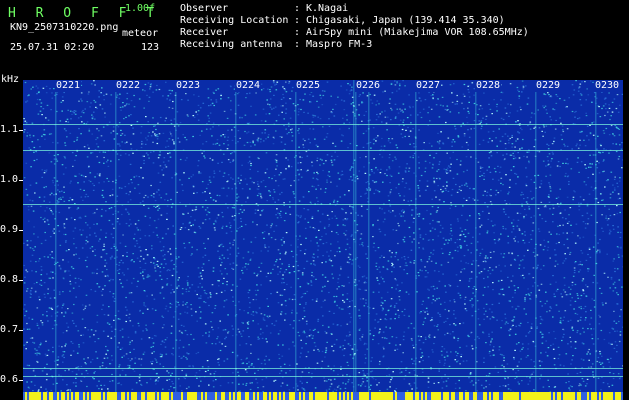  Describe the element at coordinates (9, 329) in the screenshot. I see `y-label-0-7: 0.7` at that location.